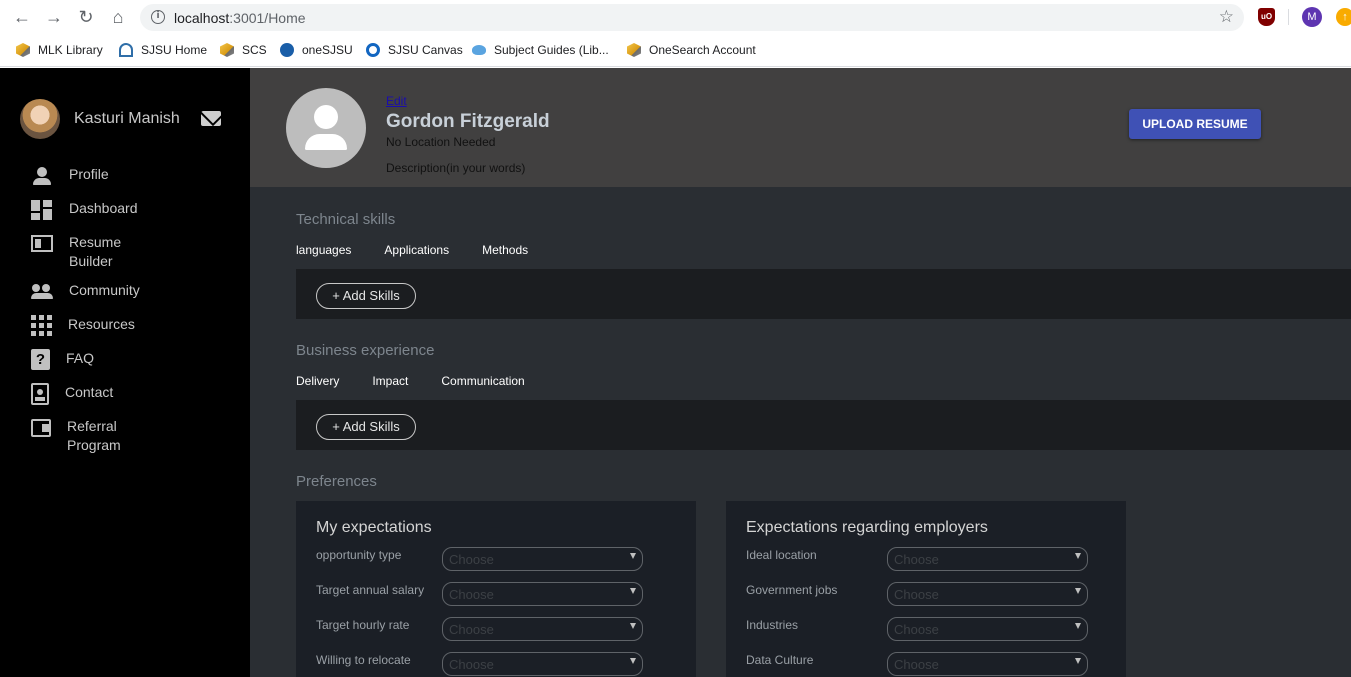 This screenshot has width=1351, height=677. Describe the element at coordinates (987, 594) in the screenshot. I see `government-jobs-select: Choose` at that location.